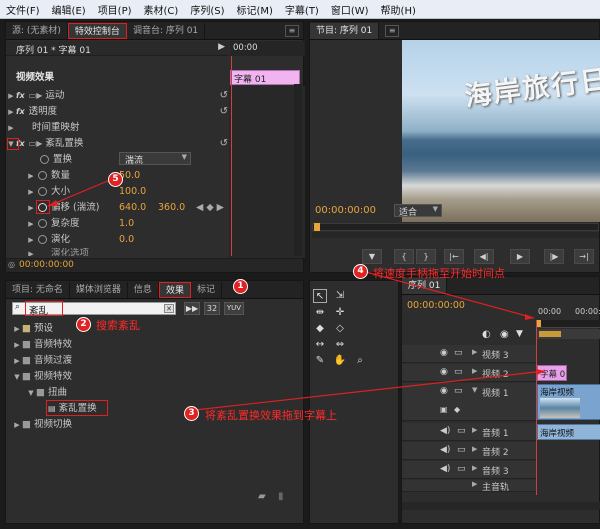 This screenshot has height=529, width=600. I want to click on program-video-frame: 海岸旅行日, so click(501, 131).